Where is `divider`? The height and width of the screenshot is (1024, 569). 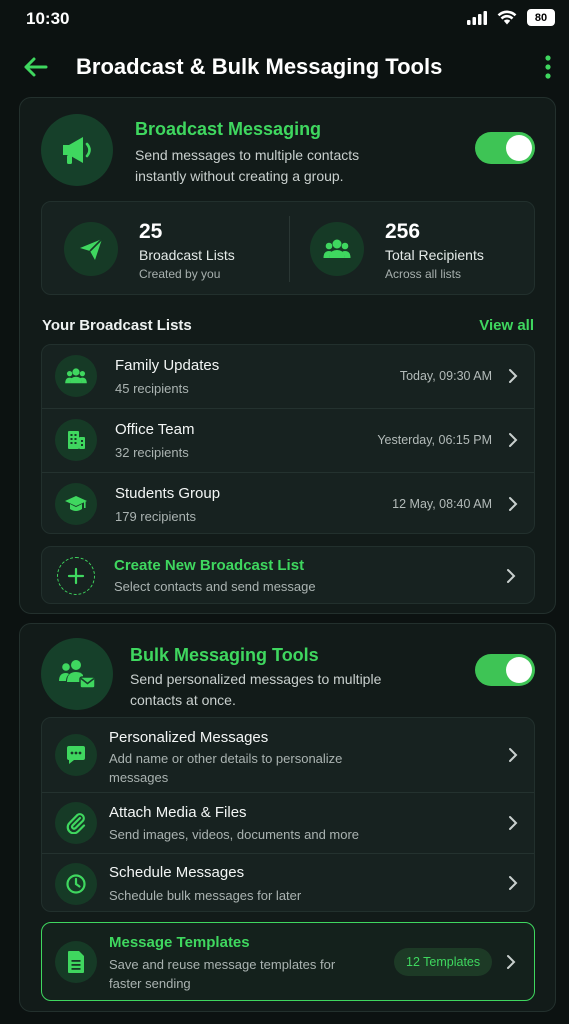
divider is located at coordinates (289, 249).